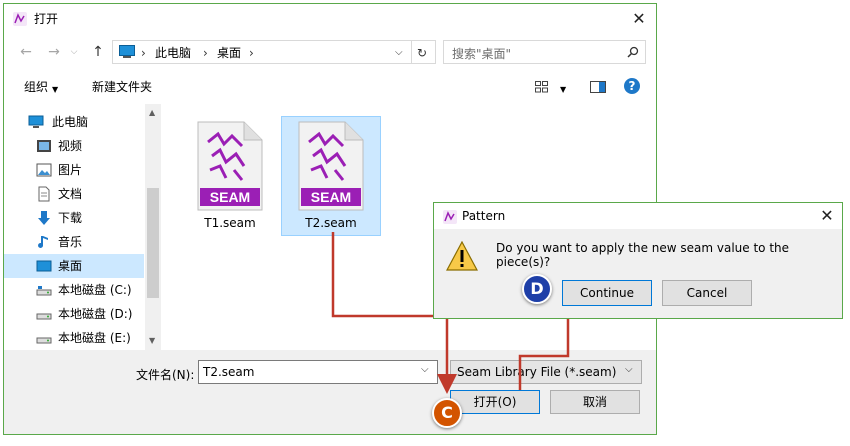  I want to click on step-d-badge: D, so click(537, 289).